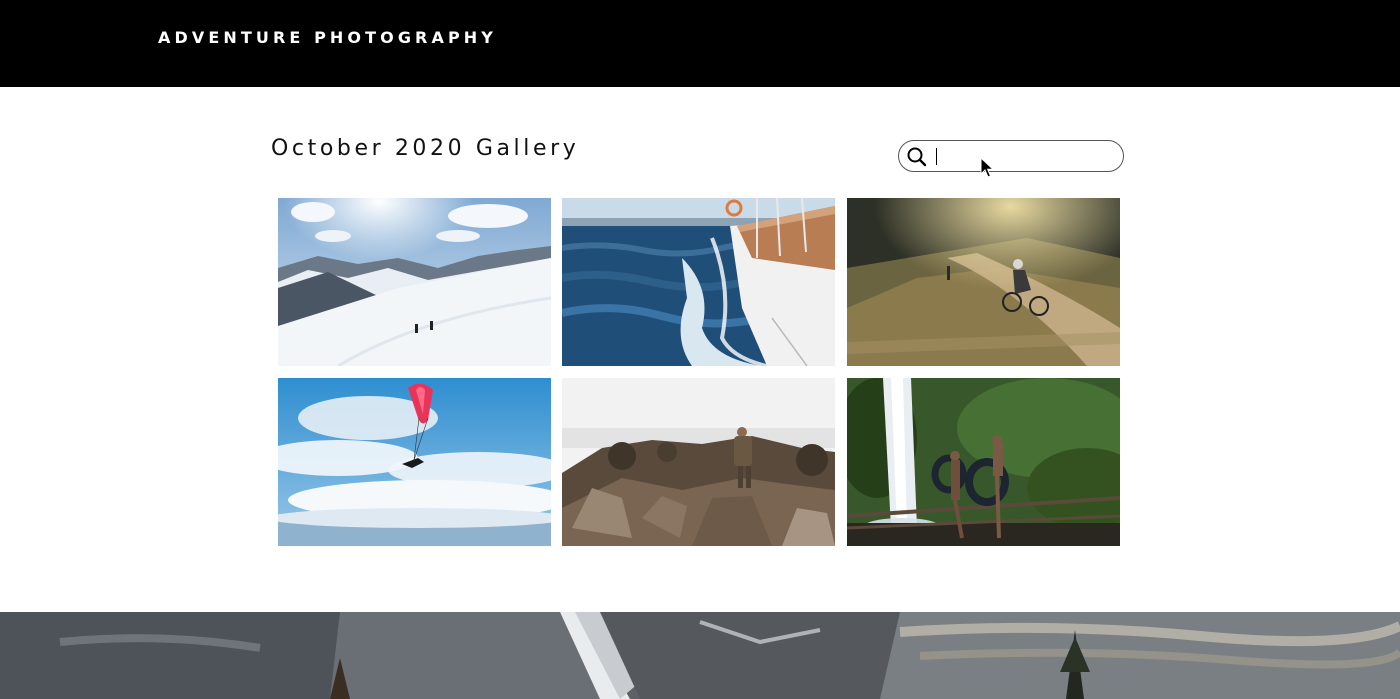 The height and width of the screenshot is (699, 1400). Describe the element at coordinates (425, 148) in the screenshot. I see `page-title: October 2020 Gallery` at that location.